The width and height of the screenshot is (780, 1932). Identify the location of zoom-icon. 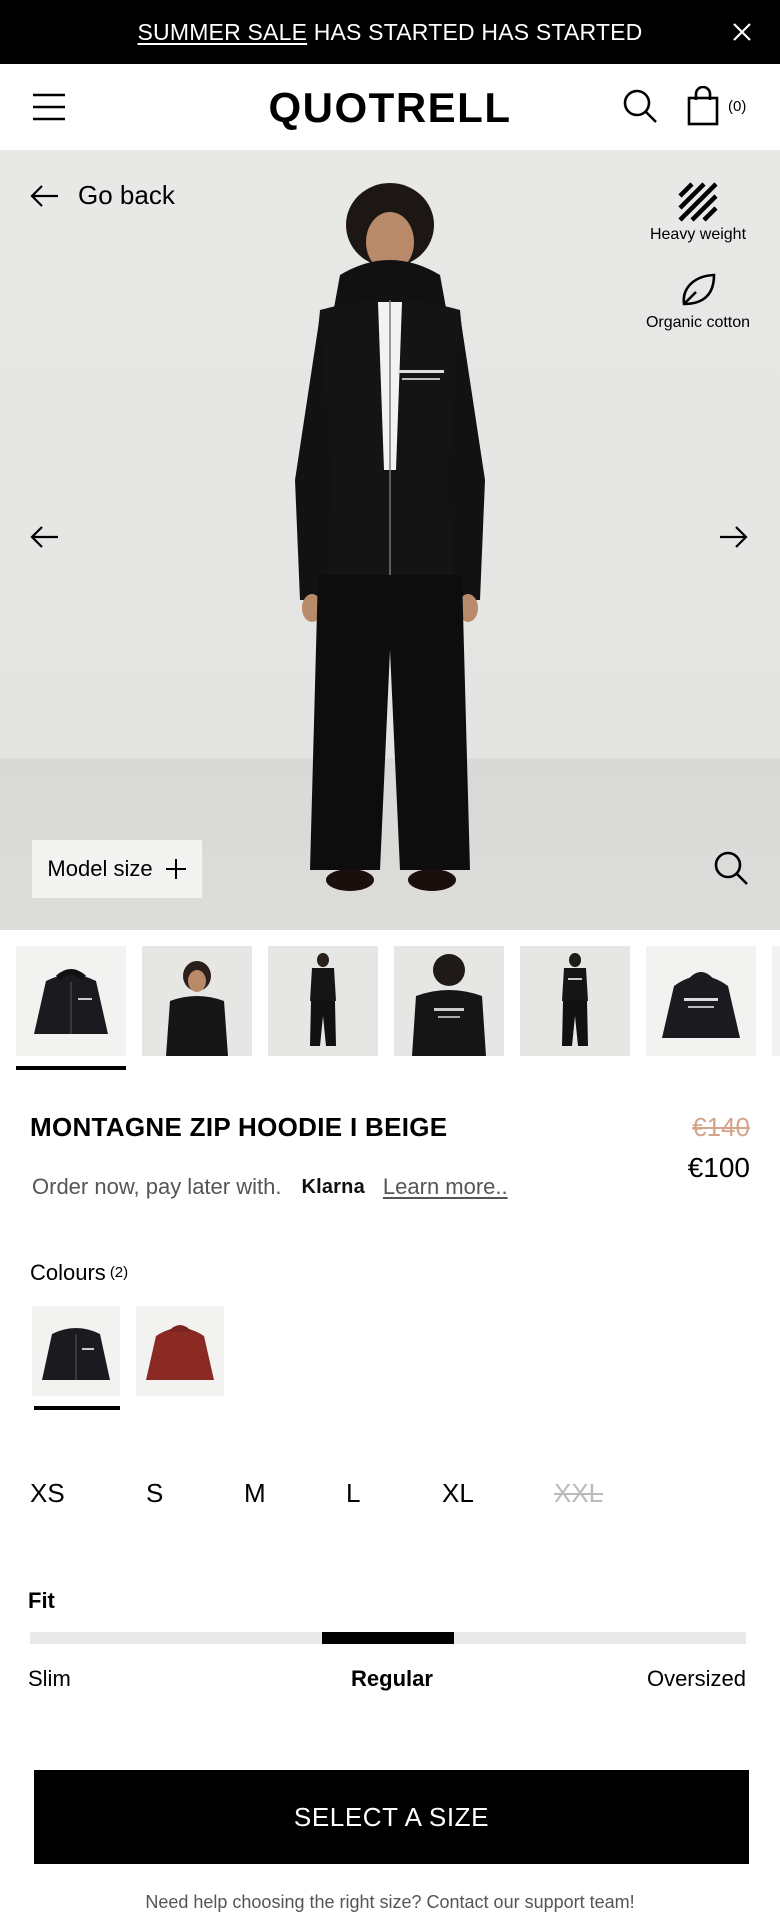
(731, 868).